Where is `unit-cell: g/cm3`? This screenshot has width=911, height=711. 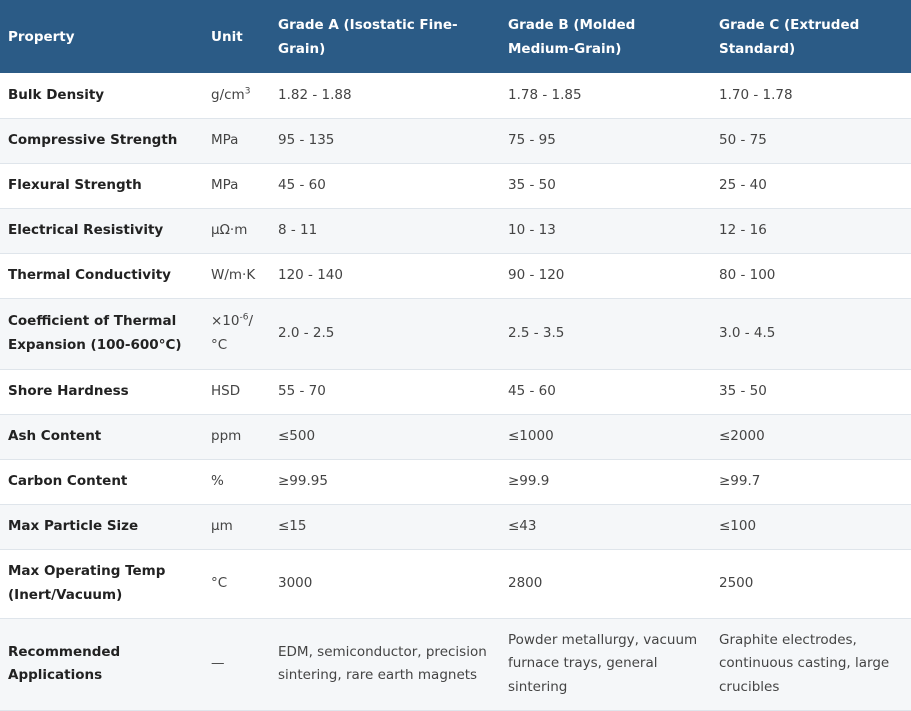
unit-cell: g/cm3 is located at coordinates (236, 96).